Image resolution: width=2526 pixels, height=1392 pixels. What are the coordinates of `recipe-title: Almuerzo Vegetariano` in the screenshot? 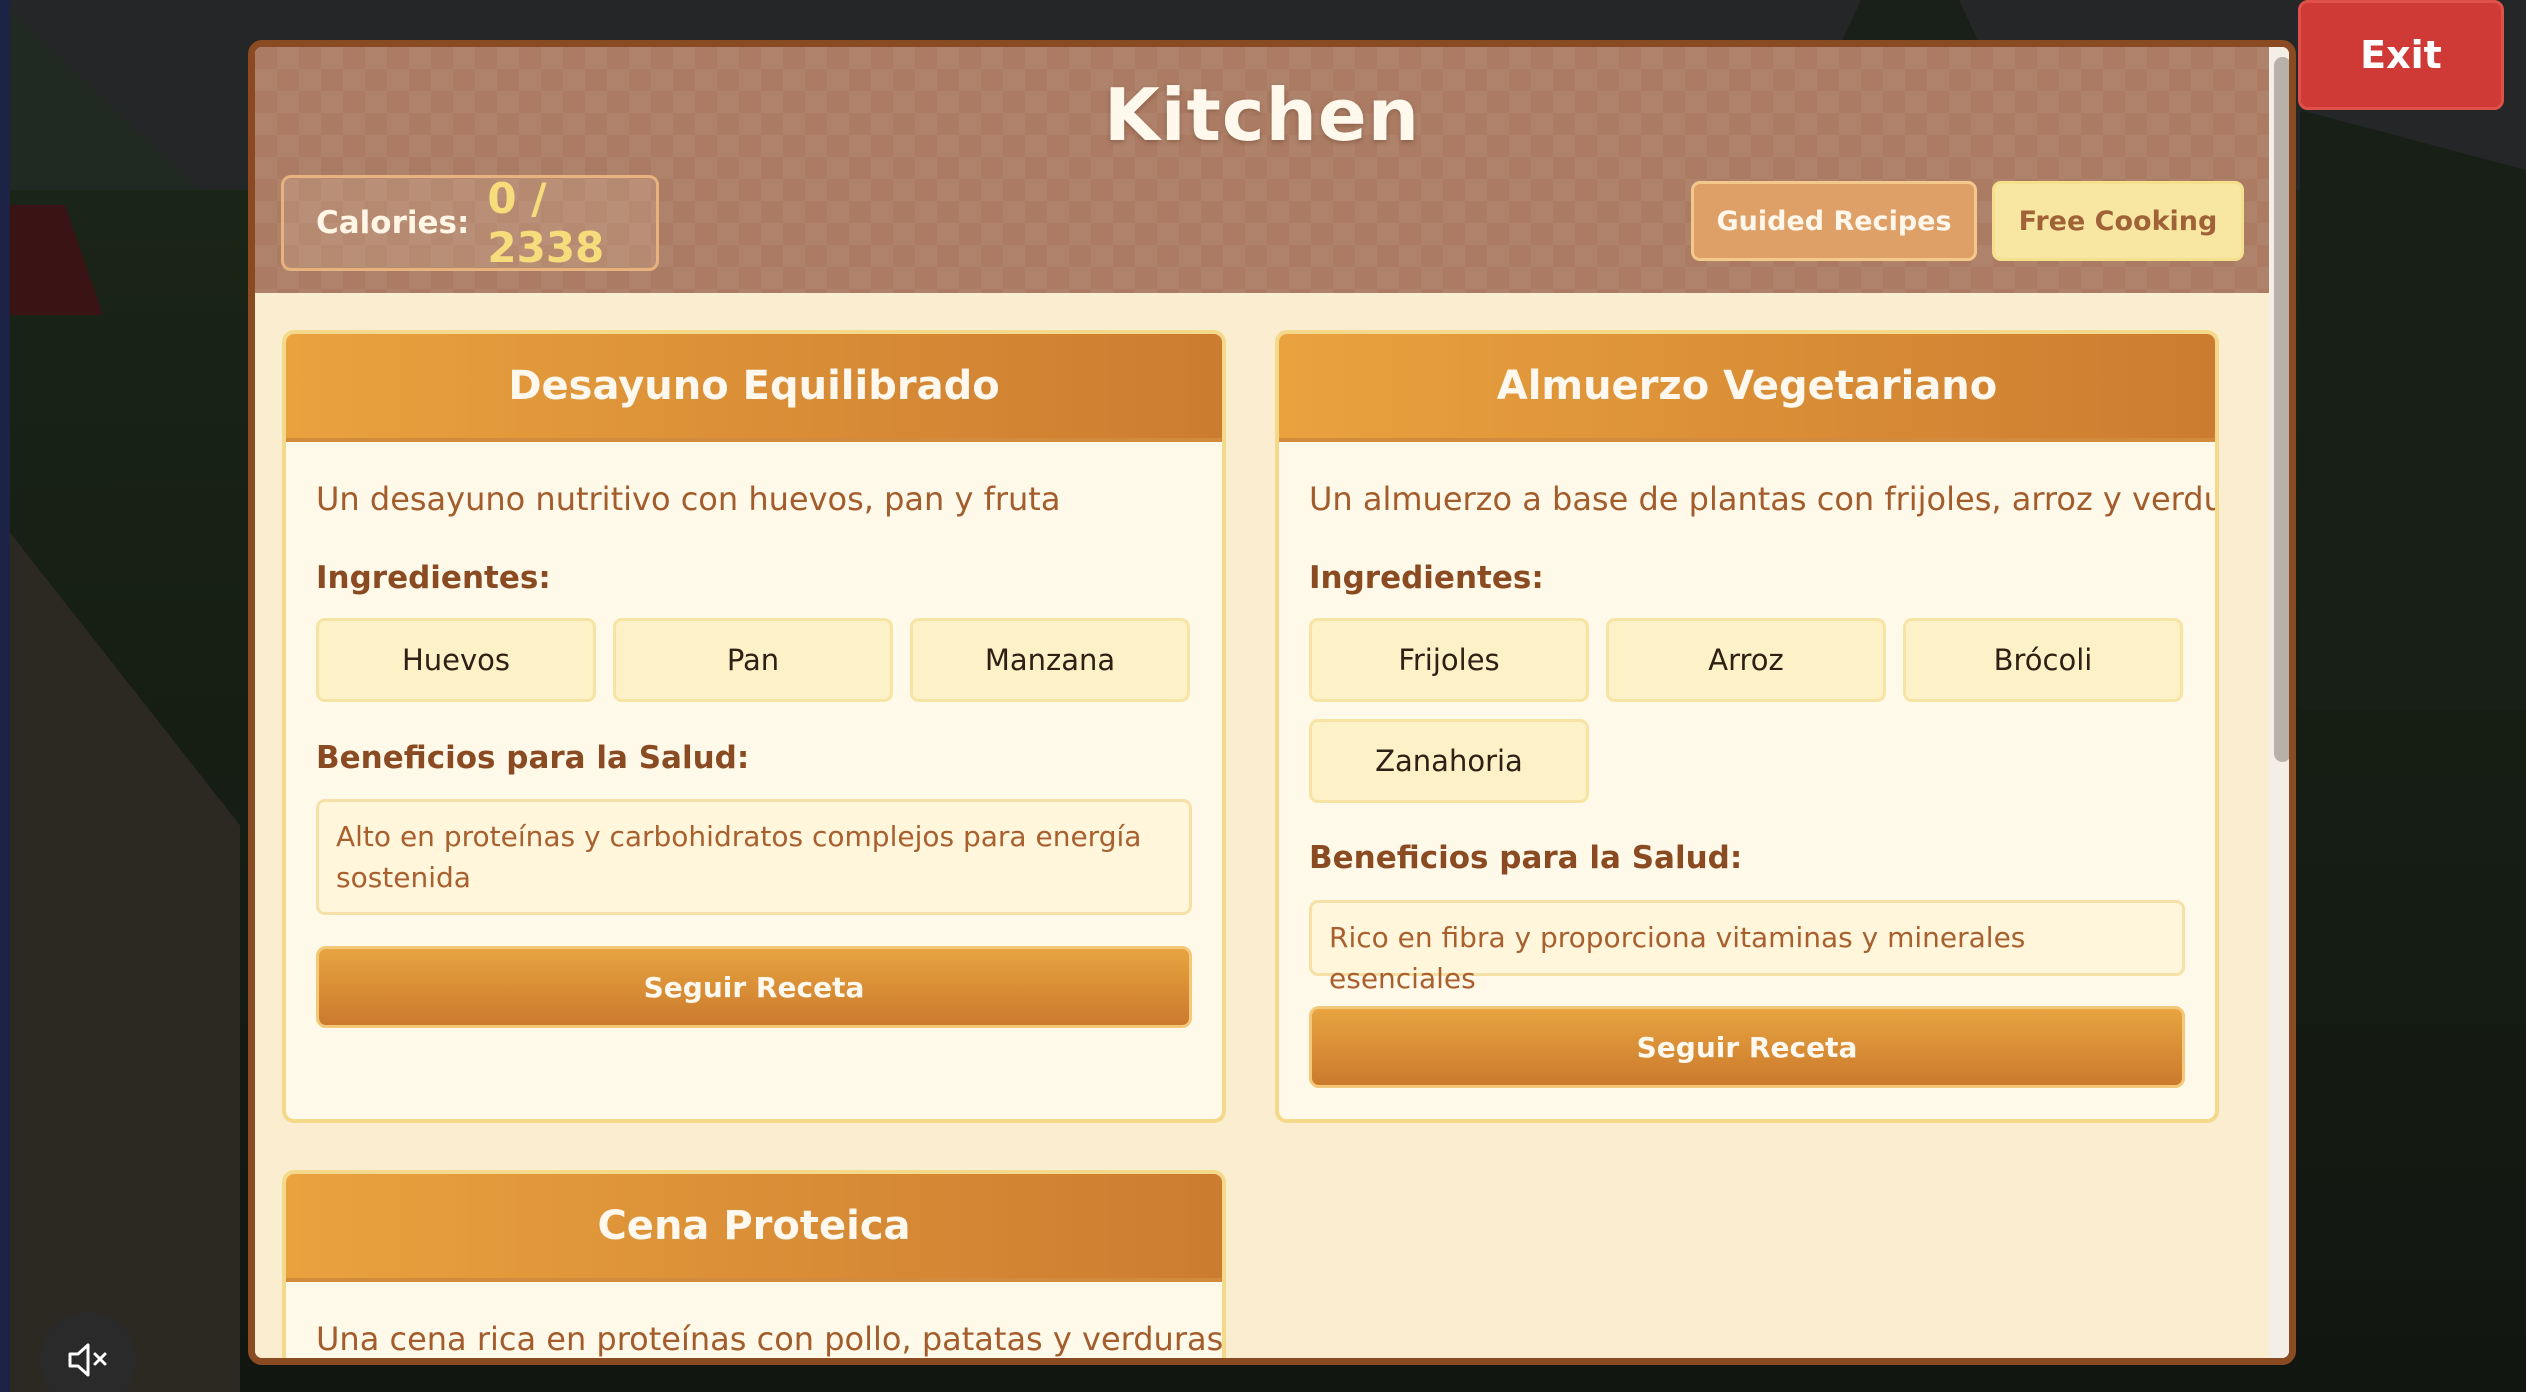 It's located at (1747, 388).